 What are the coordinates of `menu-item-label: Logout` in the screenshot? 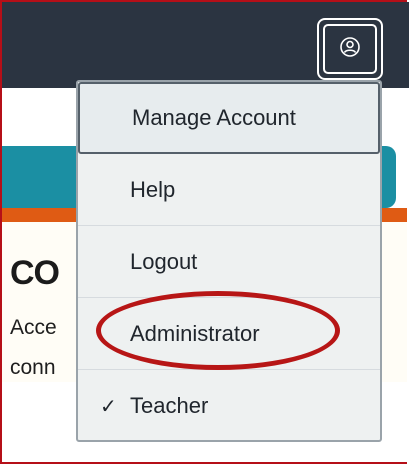 It's located at (164, 261).